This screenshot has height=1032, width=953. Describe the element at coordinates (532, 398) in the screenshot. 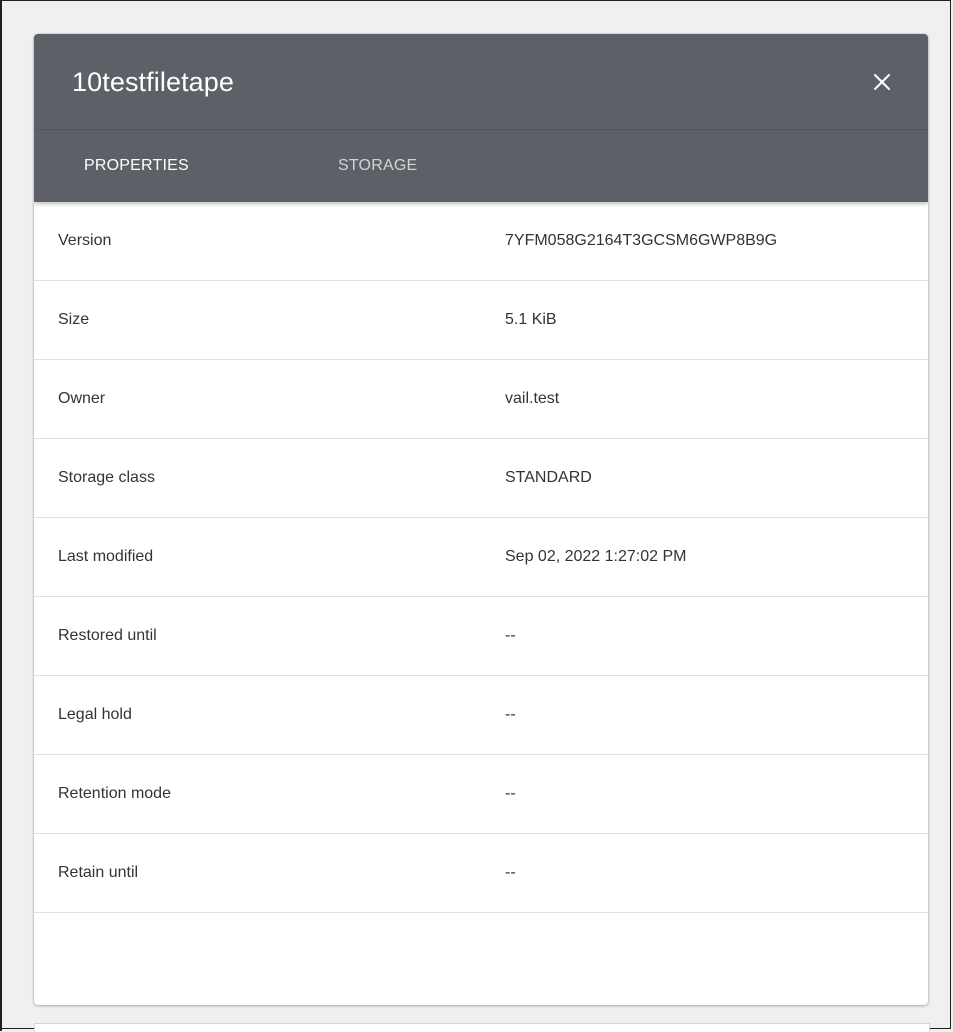

I see `property-value: vail.test` at that location.